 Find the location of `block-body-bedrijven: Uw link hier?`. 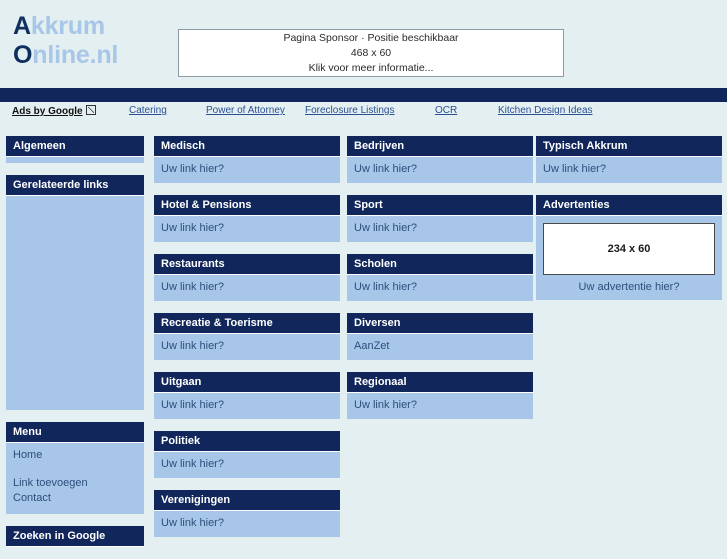

block-body-bedrijven: Uw link hier? is located at coordinates (440, 170).